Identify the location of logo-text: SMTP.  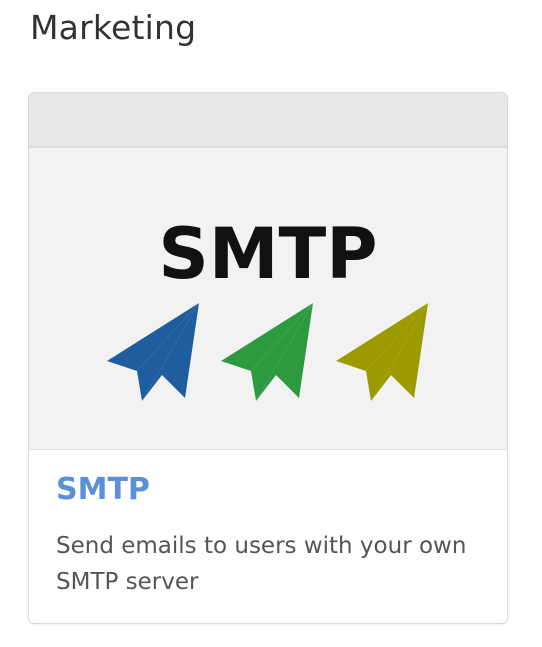
(267, 254).